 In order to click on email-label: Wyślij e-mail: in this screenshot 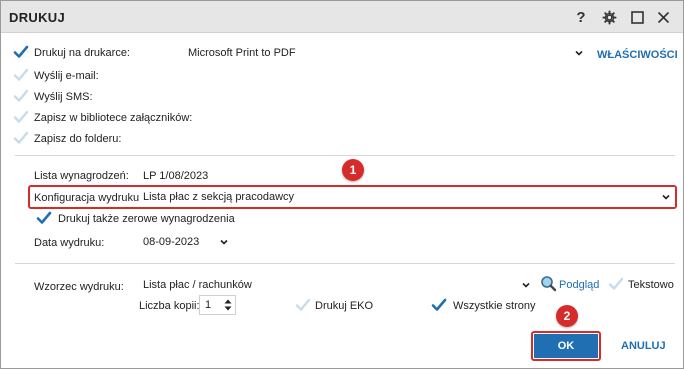, I will do `click(66, 76)`.